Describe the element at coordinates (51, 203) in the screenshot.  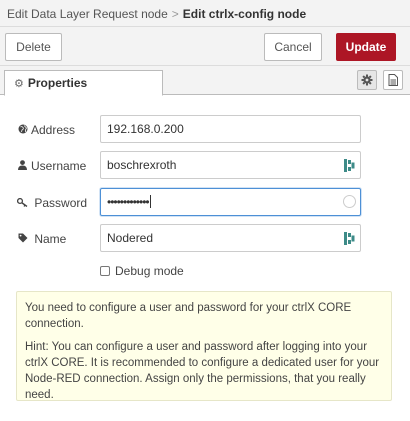
I see `password-label: Password` at that location.